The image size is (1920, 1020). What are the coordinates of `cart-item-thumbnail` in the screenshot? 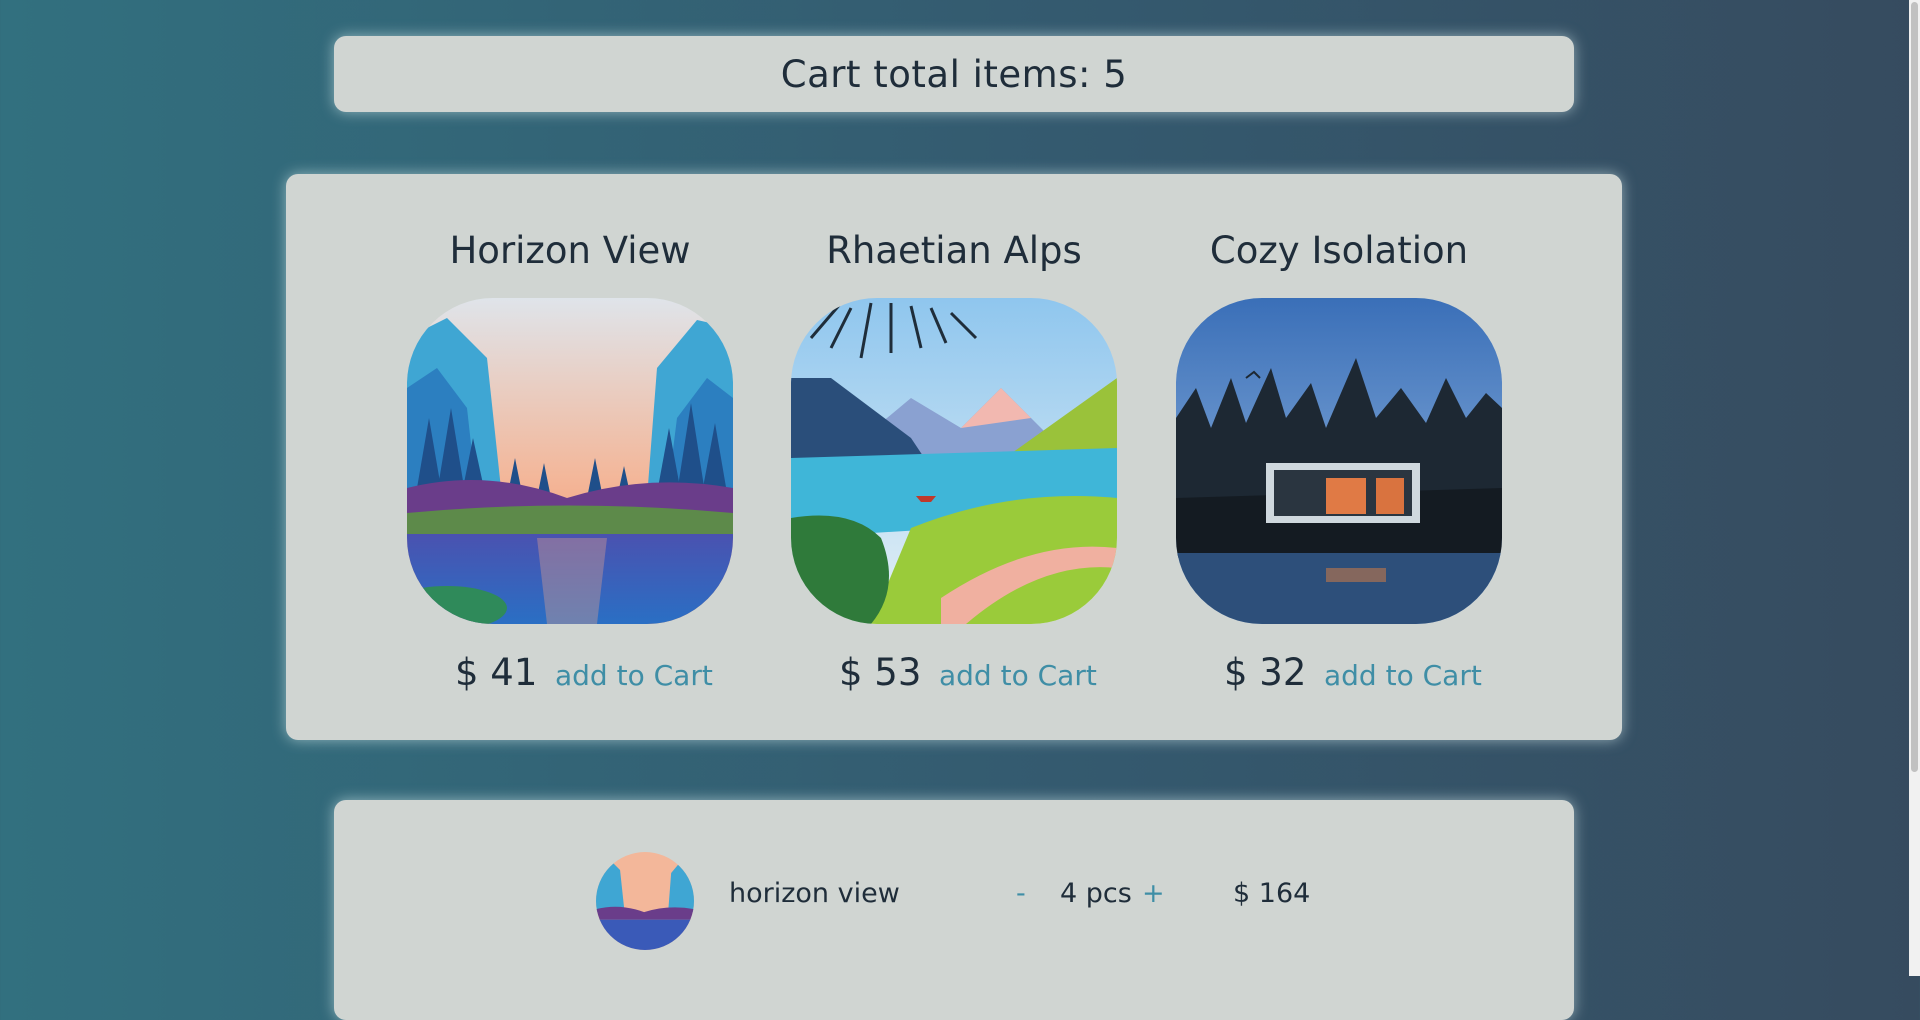 It's located at (645, 901).